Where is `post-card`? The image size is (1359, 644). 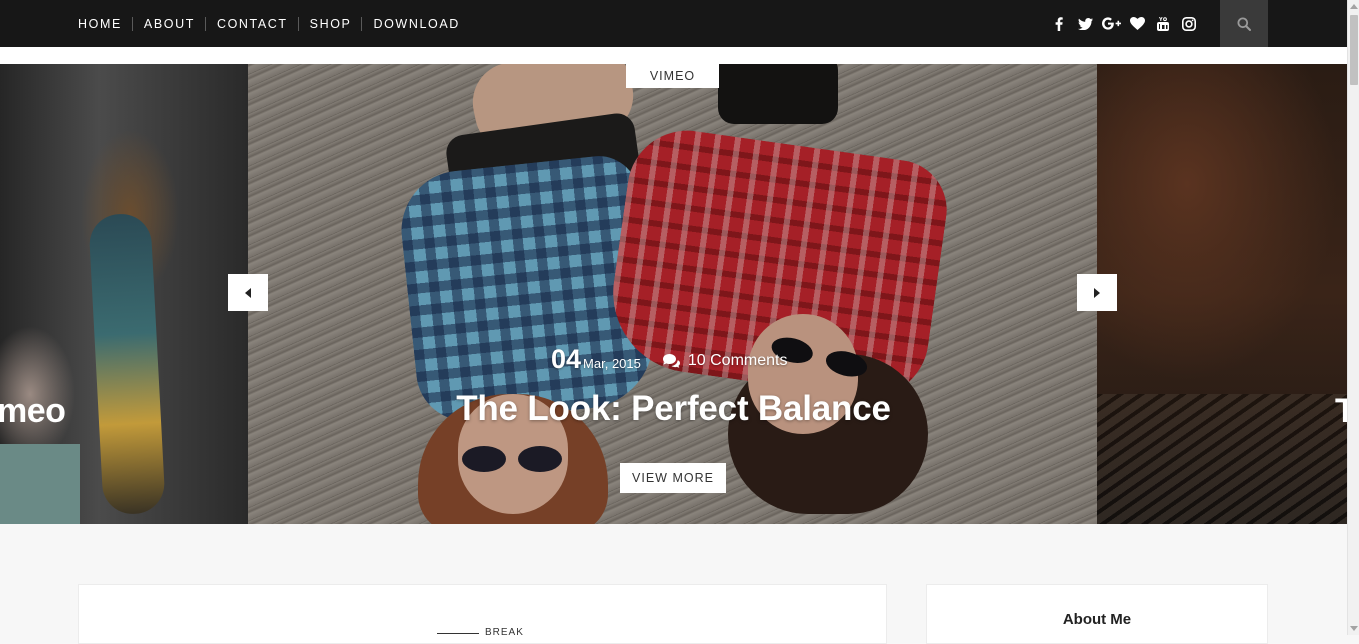 post-card is located at coordinates (482, 614).